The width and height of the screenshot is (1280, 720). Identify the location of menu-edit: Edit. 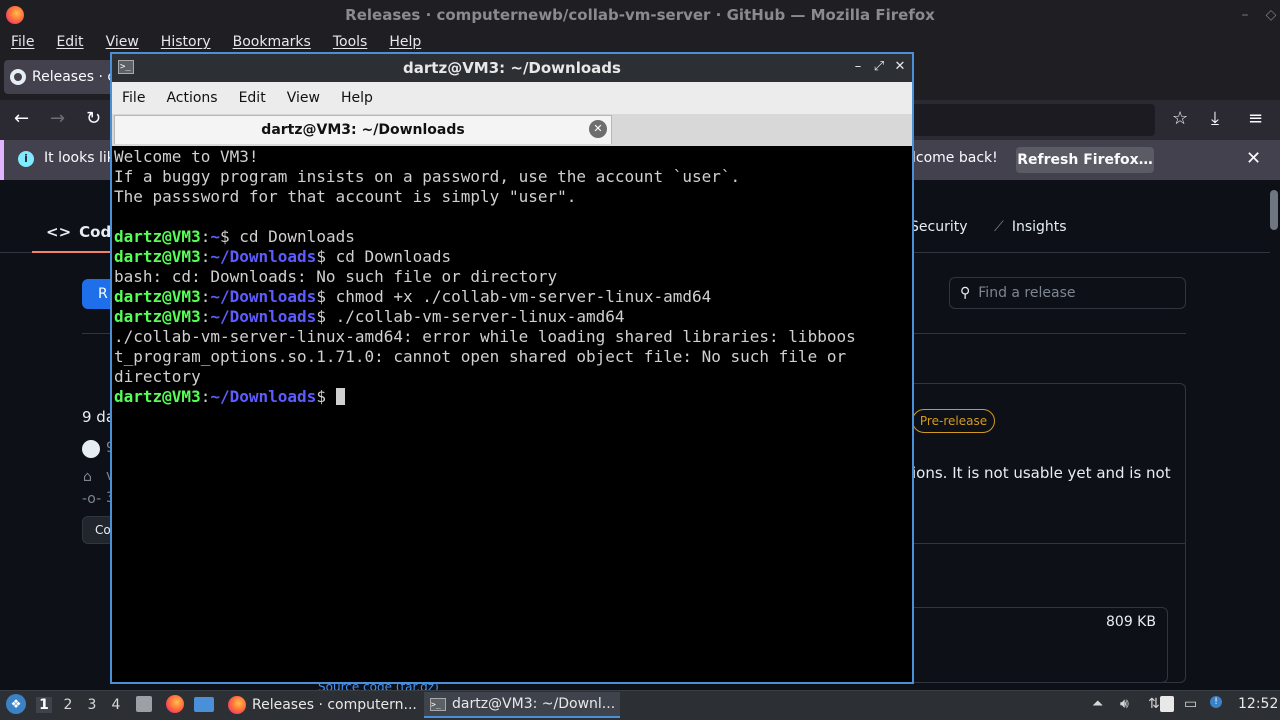
(69, 42).